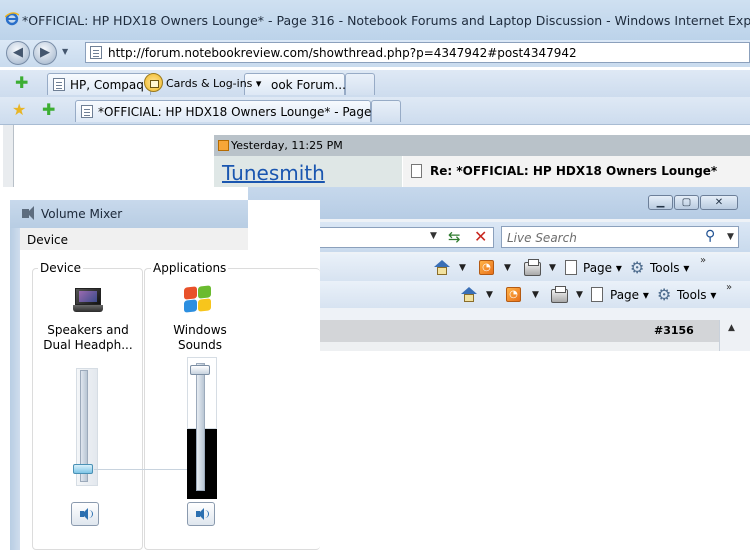 This screenshot has width=750, height=550. What do you see at coordinates (416, 171) in the screenshot?
I see `post-document-icon` at bounding box center [416, 171].